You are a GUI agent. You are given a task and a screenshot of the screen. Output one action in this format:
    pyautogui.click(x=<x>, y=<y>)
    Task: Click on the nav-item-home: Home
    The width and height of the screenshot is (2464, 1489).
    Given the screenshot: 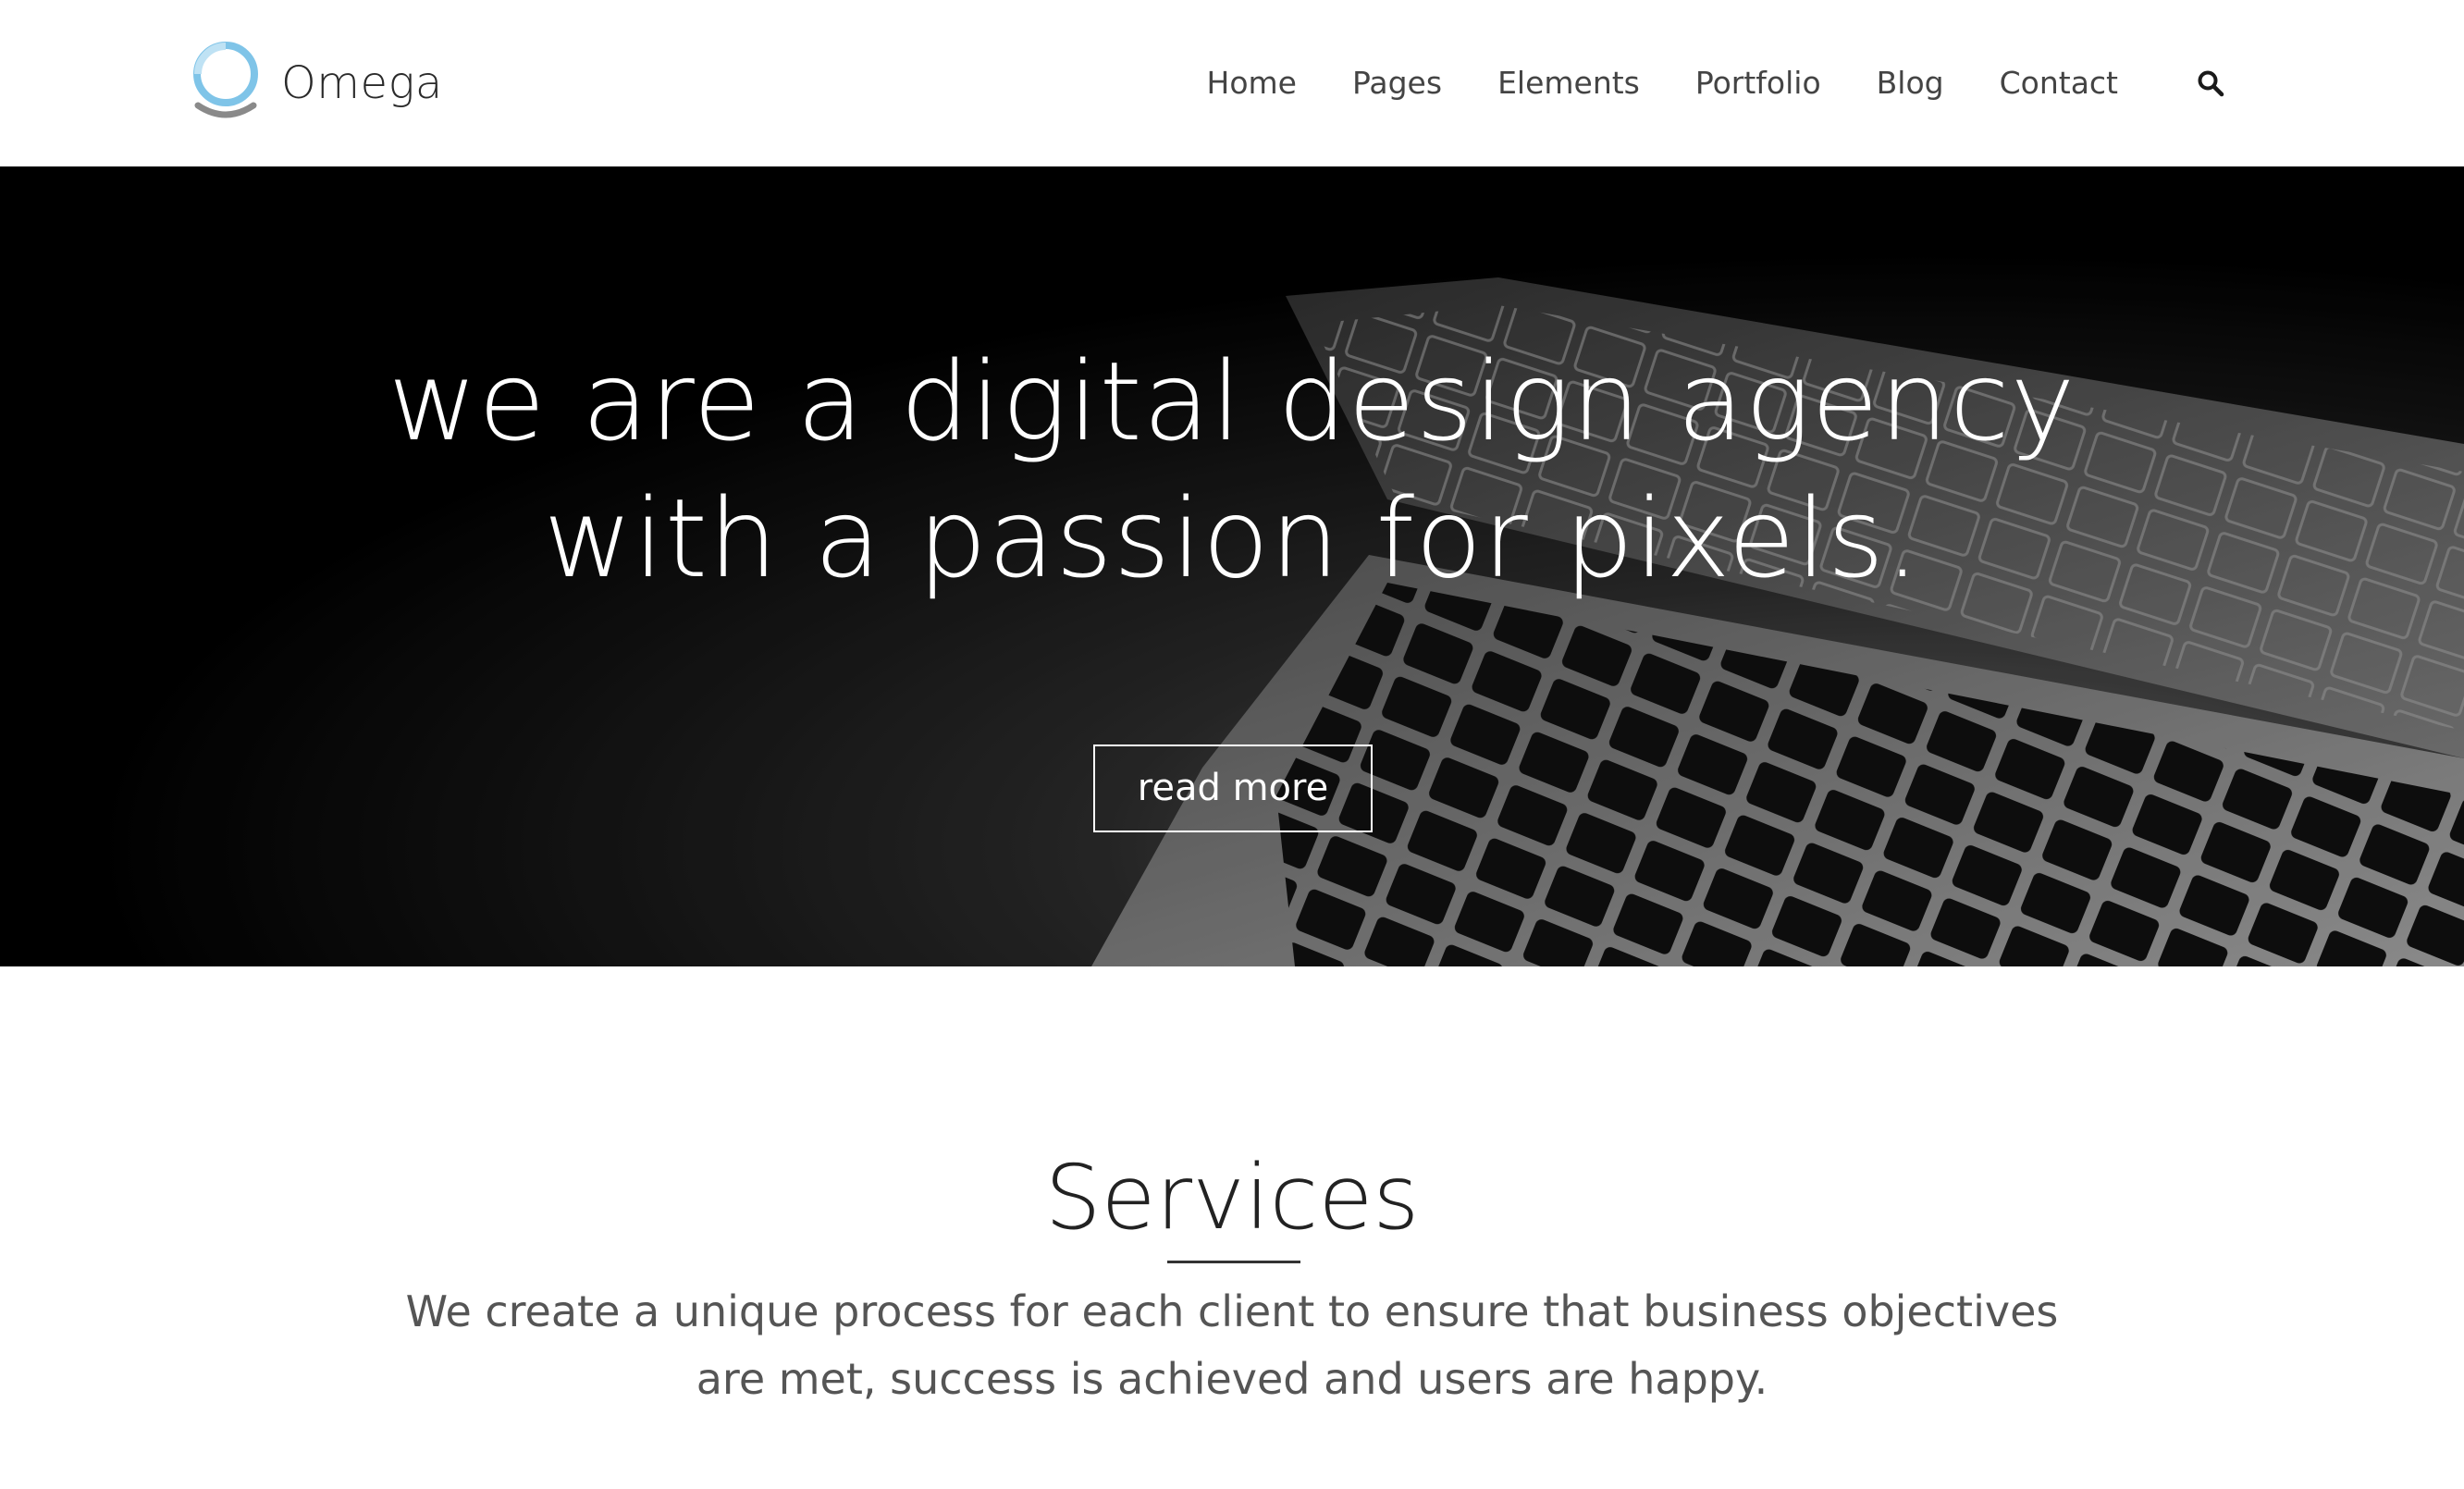 What is the action you would take?
    pyautogui.click(x=1252, y=83)
    